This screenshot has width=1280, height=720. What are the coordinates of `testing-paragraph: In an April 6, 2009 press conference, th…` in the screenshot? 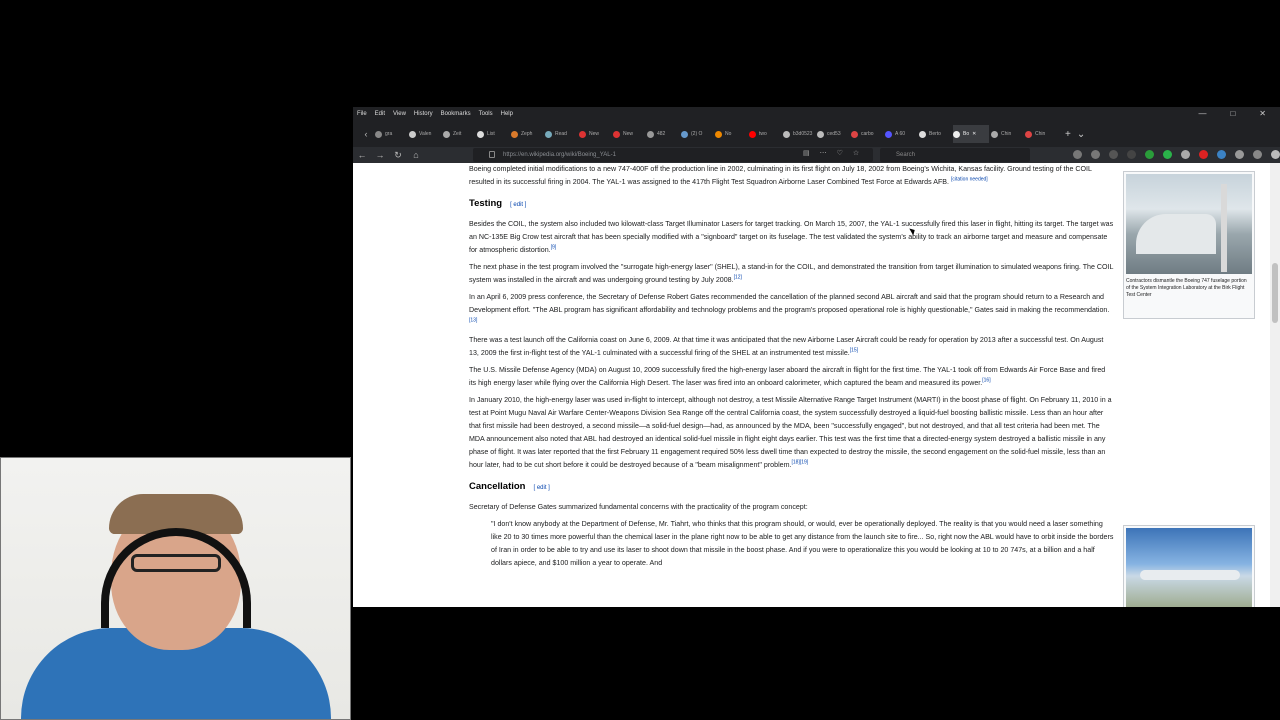 It's located at (789, 308).